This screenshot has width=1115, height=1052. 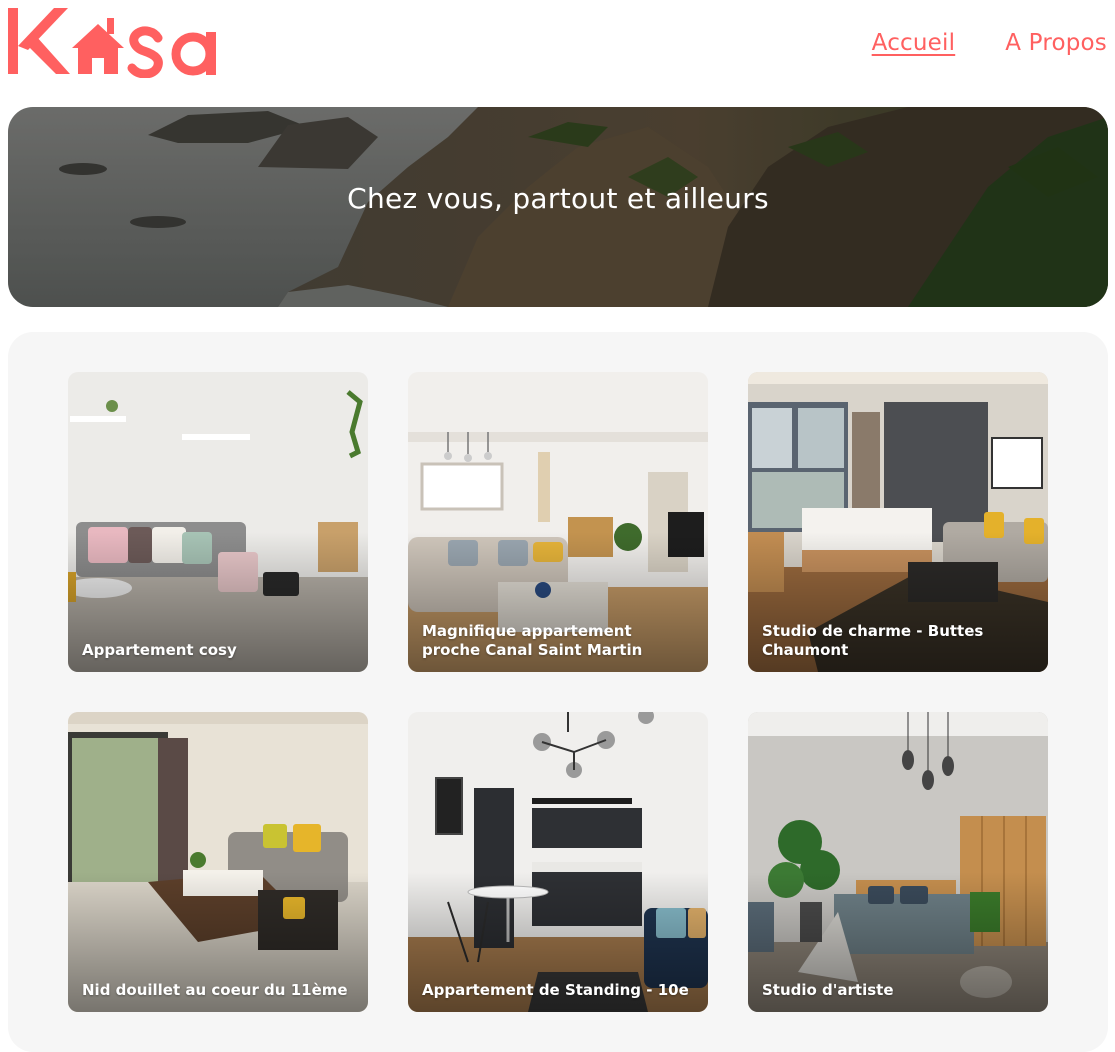 What do you see at coordinates (898, 522) in the screenshot?
I see `listing-card: Studio de charme - Buttes Chaumont` at bounding box center [898, 522].